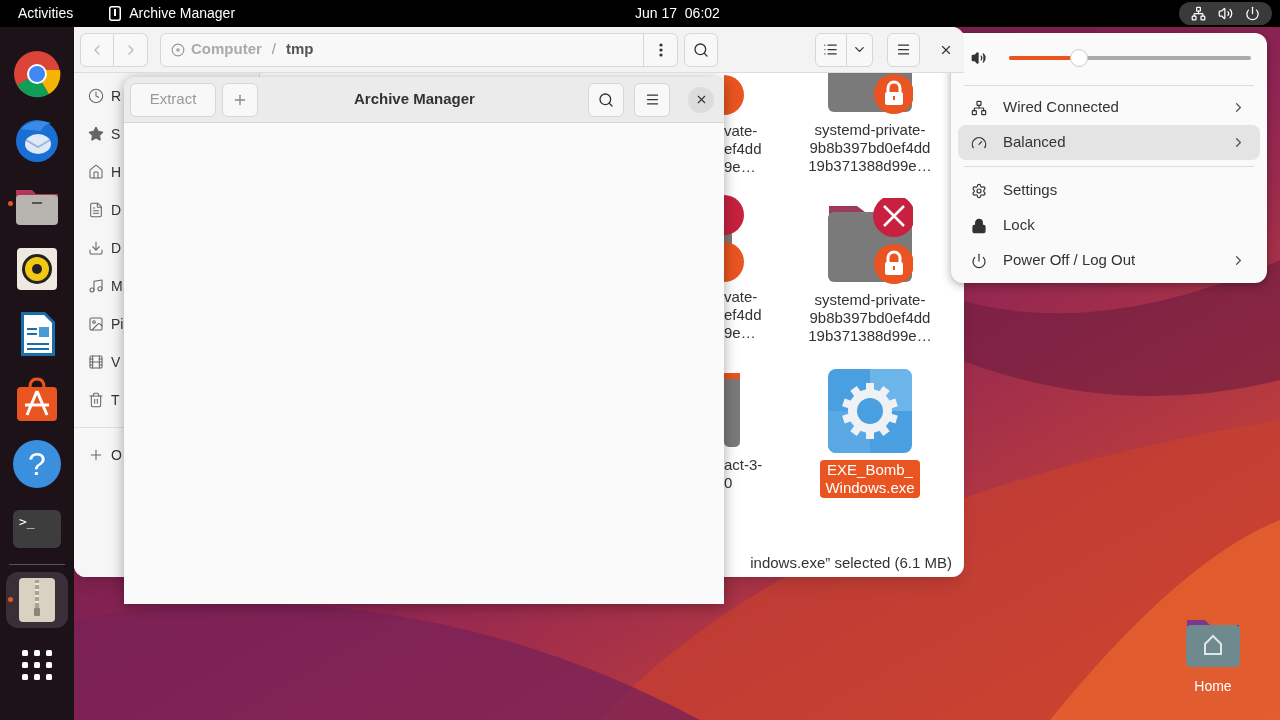  I want to click on clock-icon, so click(96, 96).